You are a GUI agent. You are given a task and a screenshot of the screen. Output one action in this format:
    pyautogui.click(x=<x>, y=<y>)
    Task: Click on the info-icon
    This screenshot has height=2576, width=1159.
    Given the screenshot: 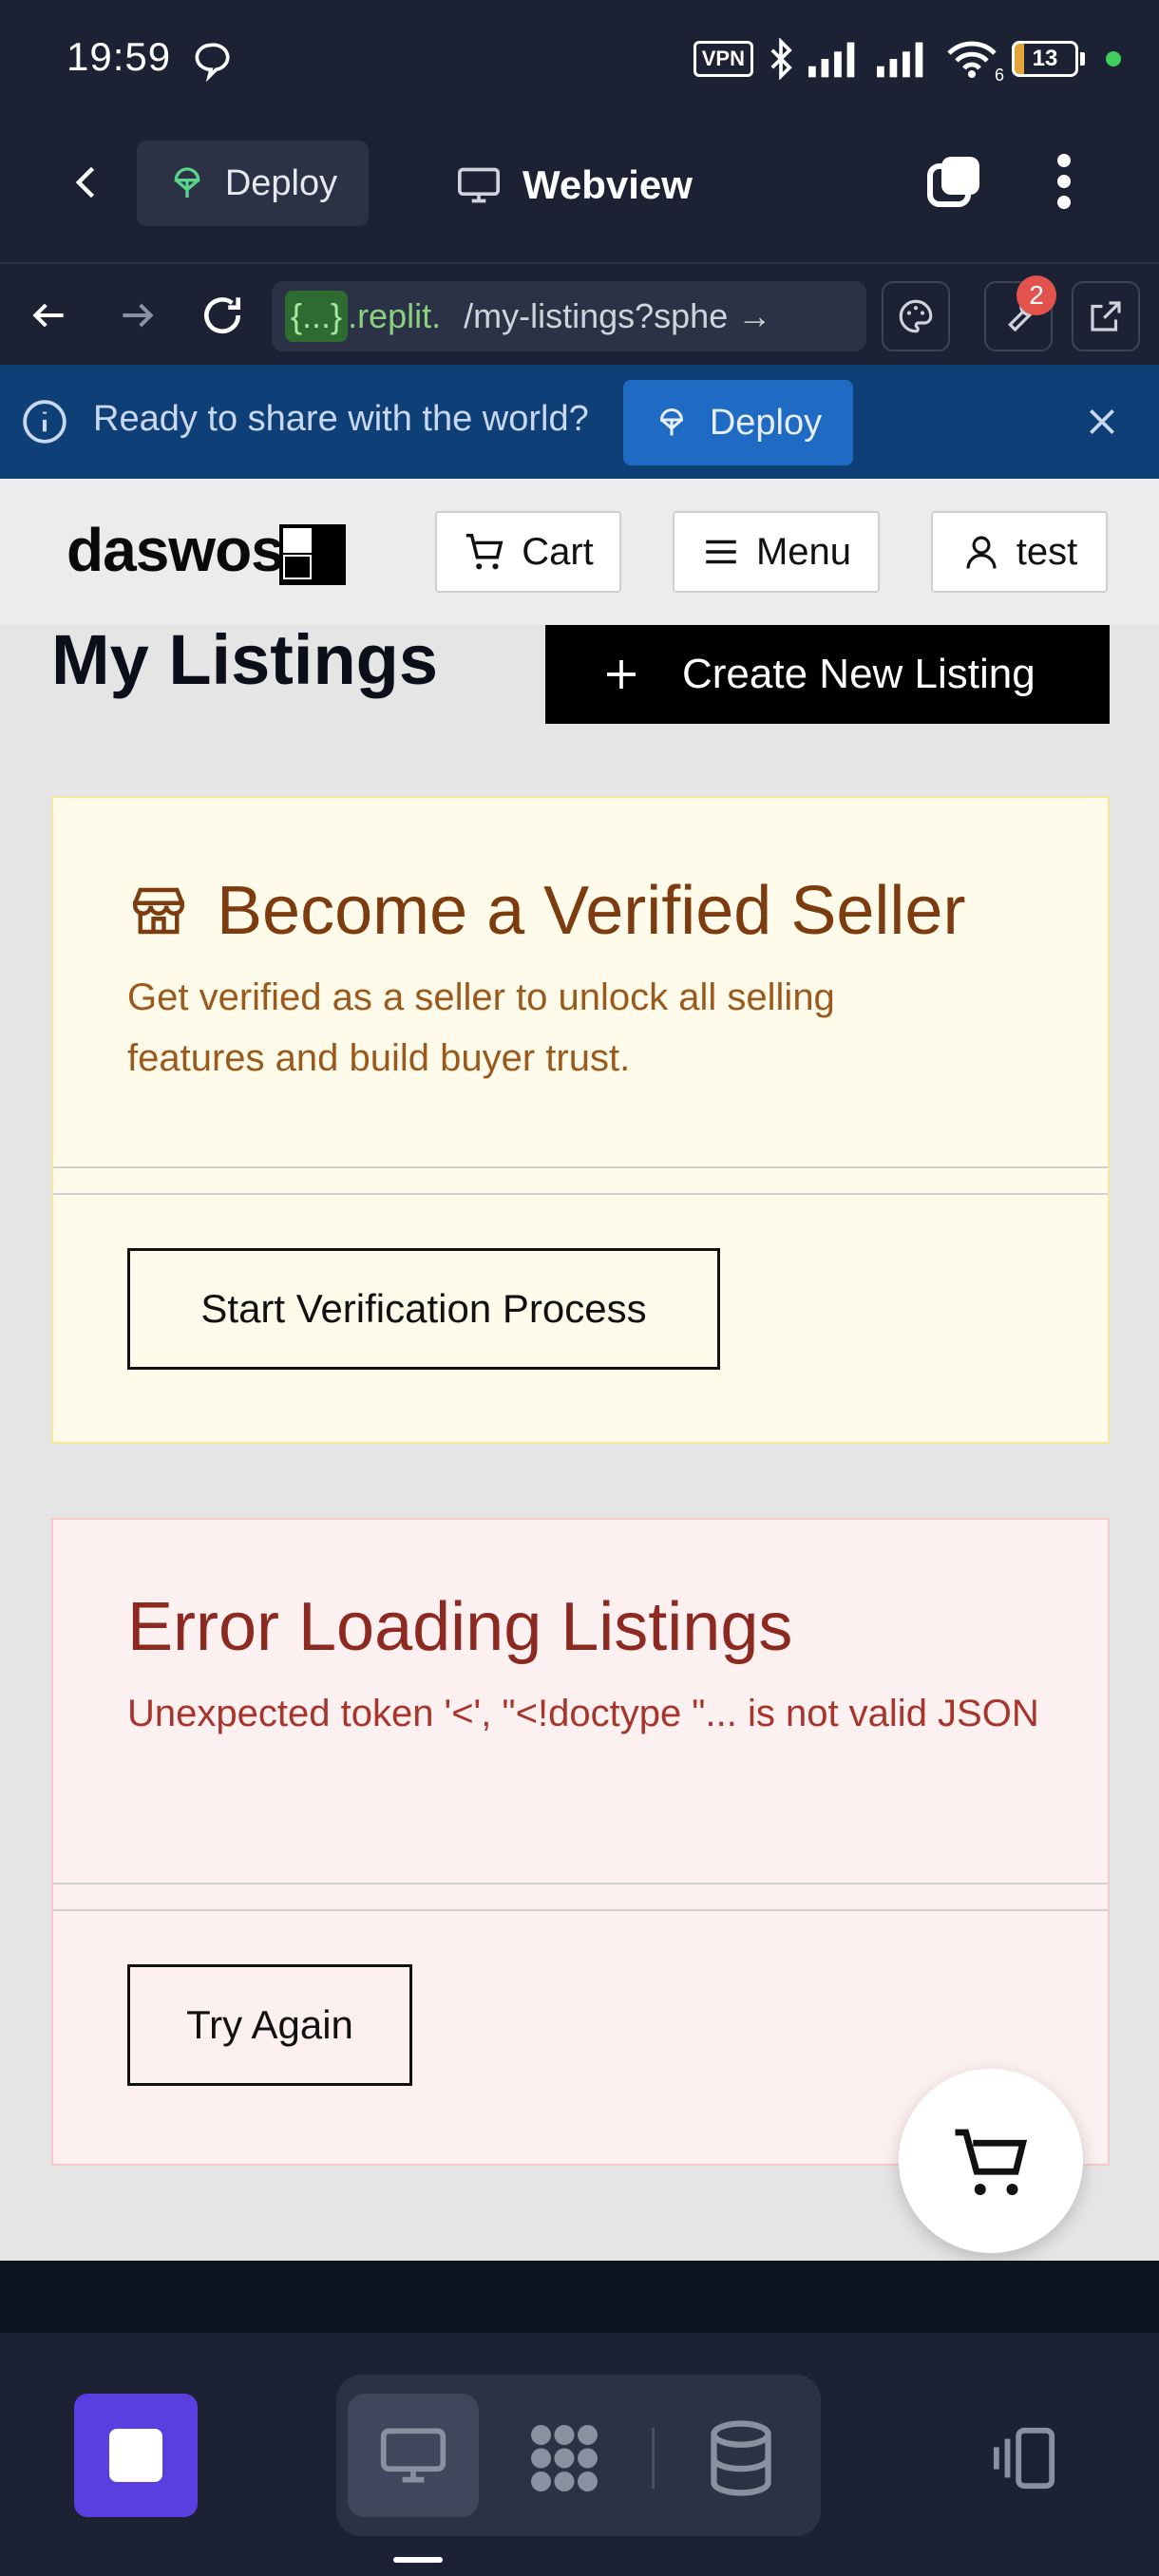 What is the action you would take?
    pyautogui.click(x=44, y=421)
    